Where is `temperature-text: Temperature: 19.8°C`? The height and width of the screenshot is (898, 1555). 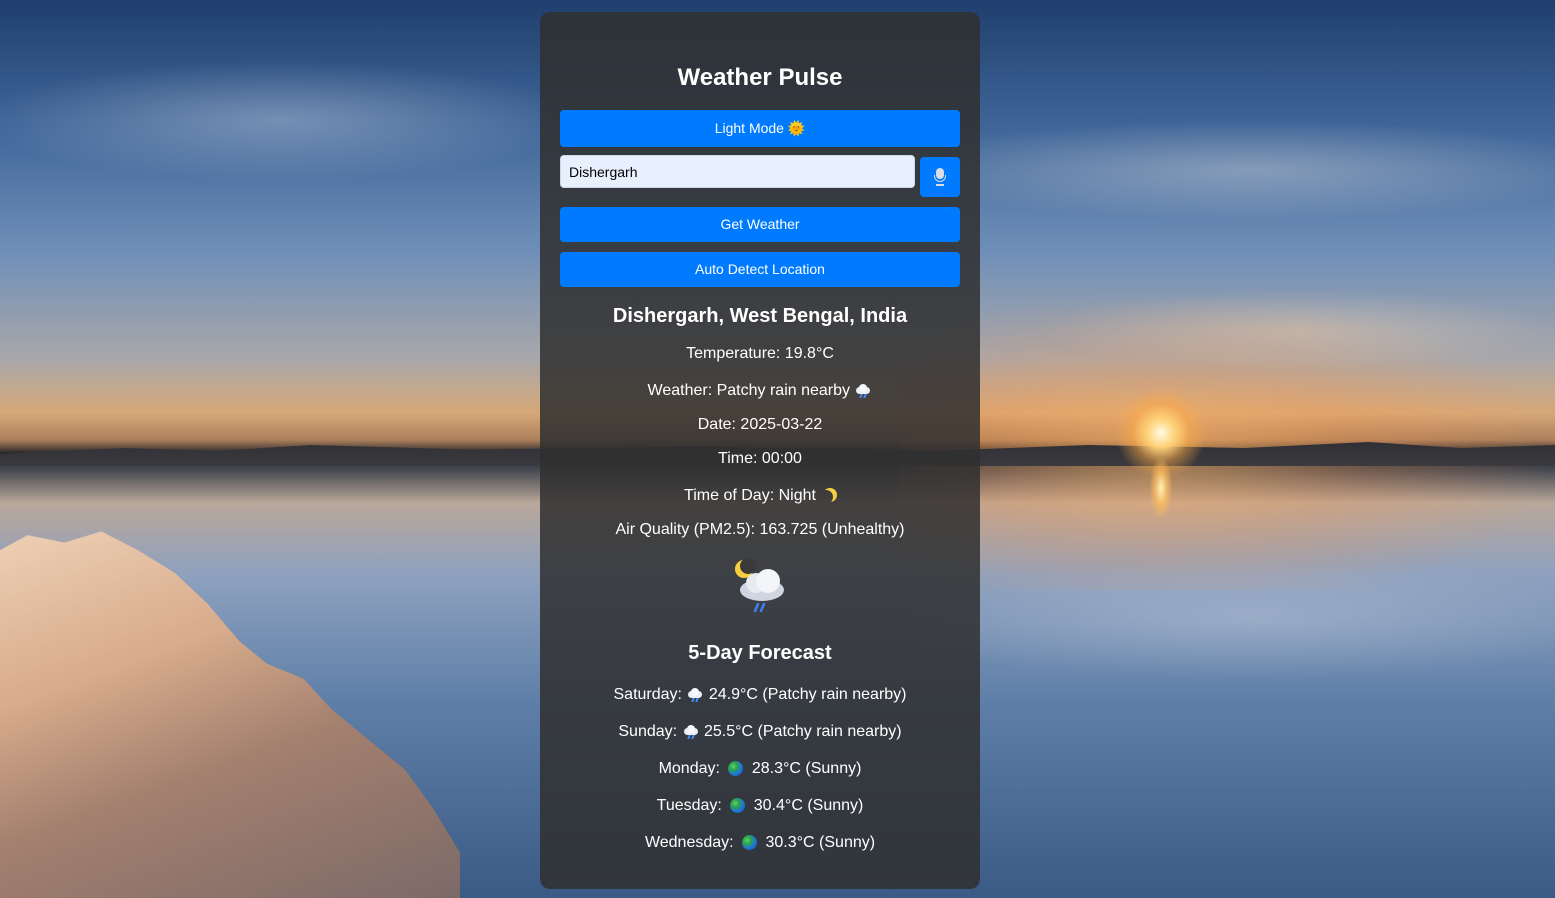
temperature-text: Temperature: 19.8°C is located at coordinates (760, 353).